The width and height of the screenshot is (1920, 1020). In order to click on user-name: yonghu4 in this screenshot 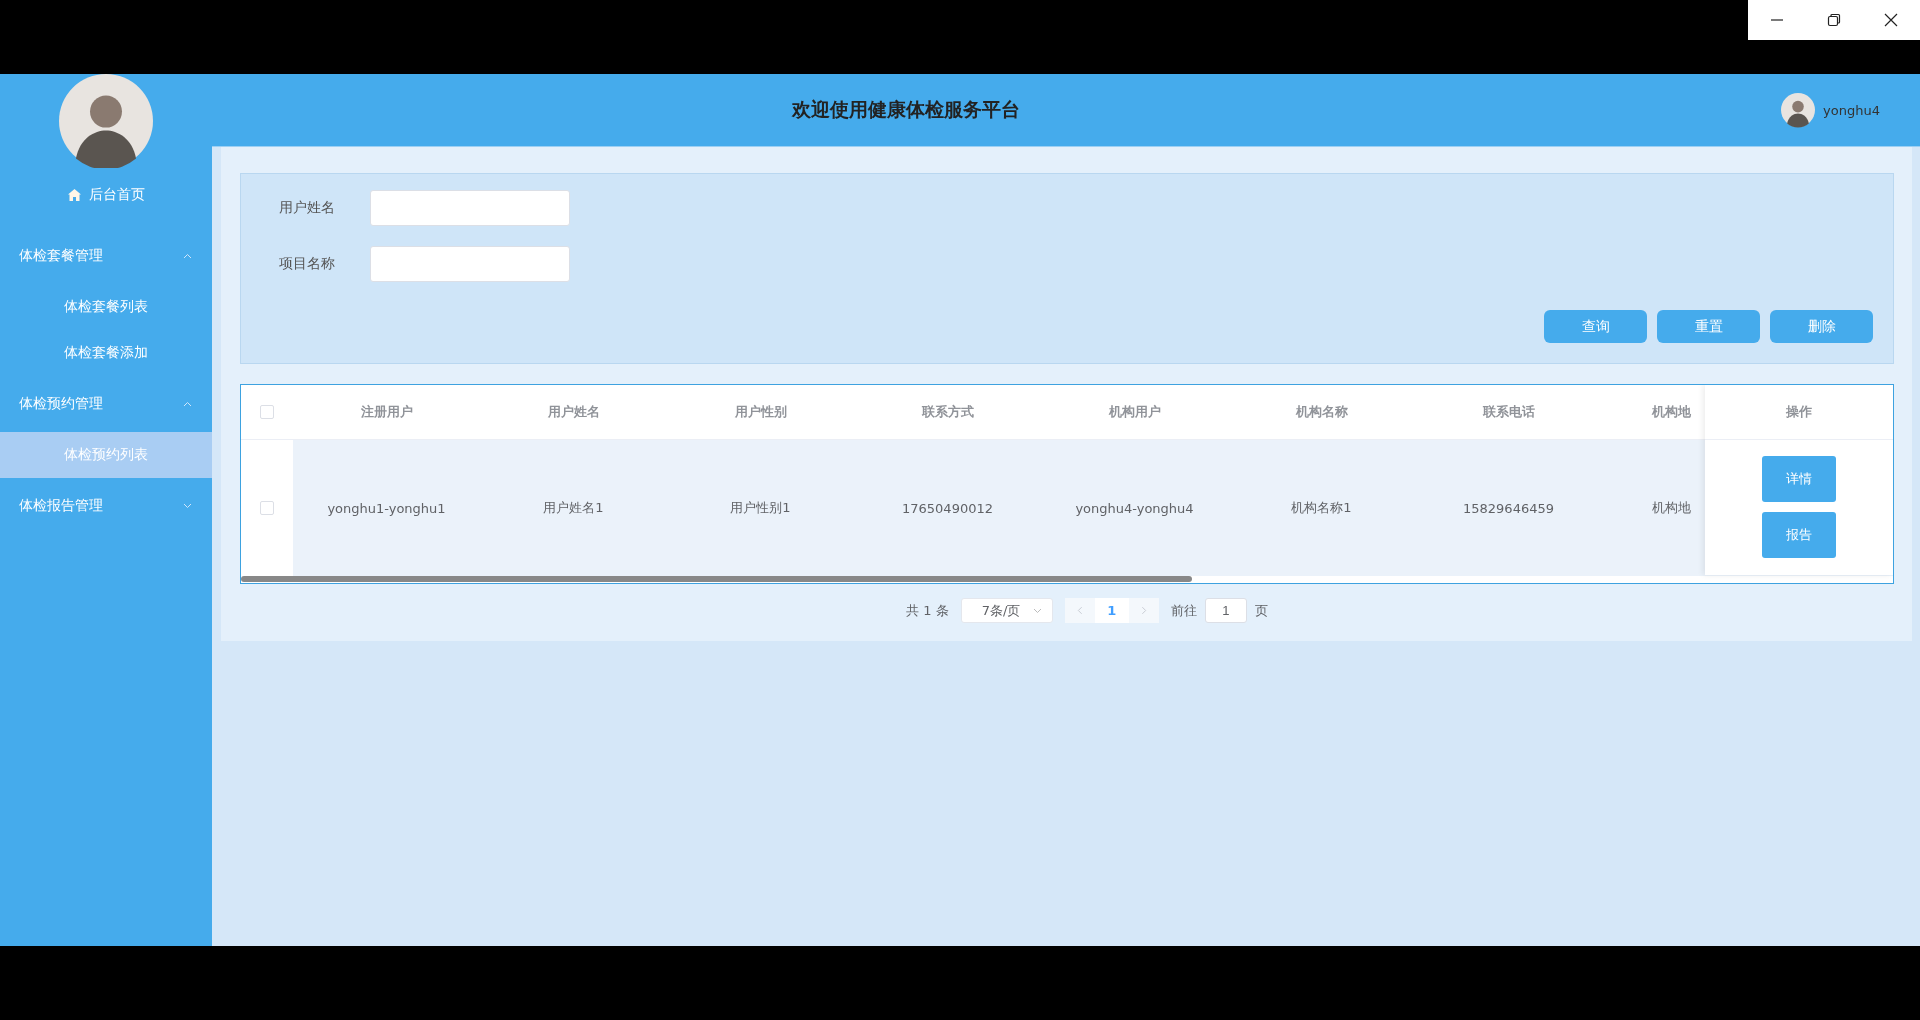, I will do `click(1851, 110)`.